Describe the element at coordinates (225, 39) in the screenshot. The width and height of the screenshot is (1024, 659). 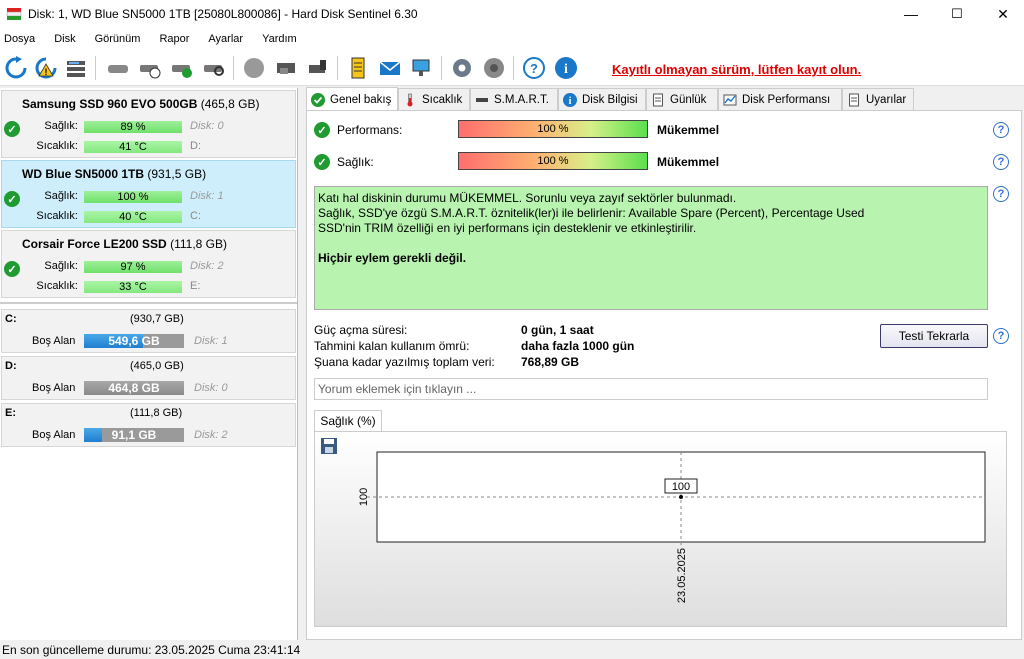
I see `menu-ayarlar: Ayarlar` at that location.